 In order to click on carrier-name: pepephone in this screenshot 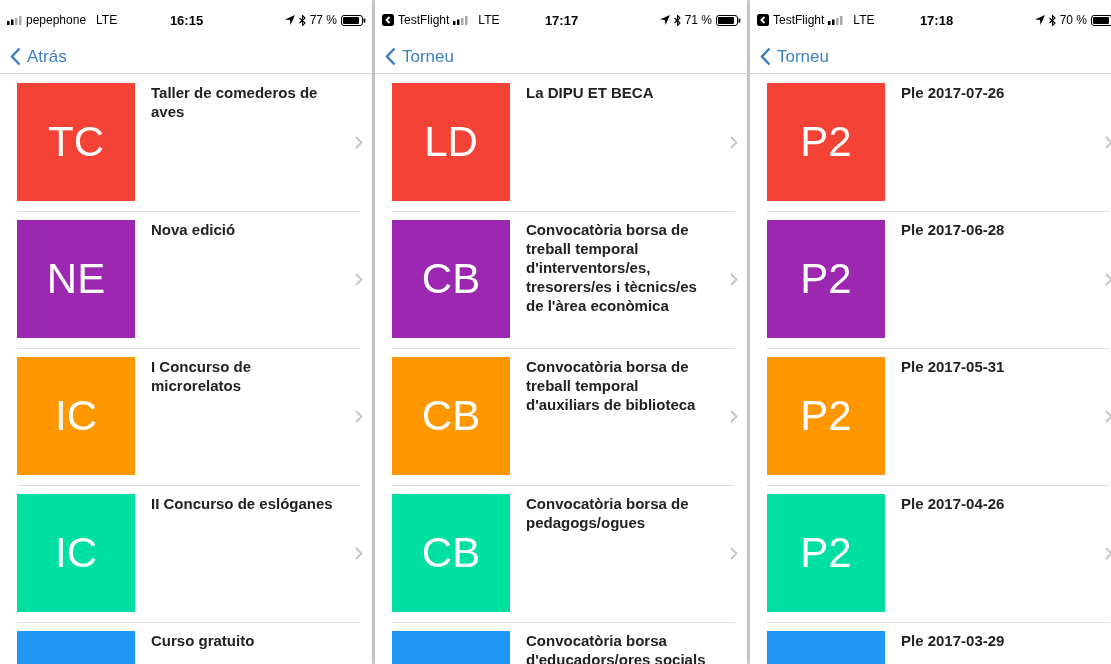, I will do `click(56, 20)`.